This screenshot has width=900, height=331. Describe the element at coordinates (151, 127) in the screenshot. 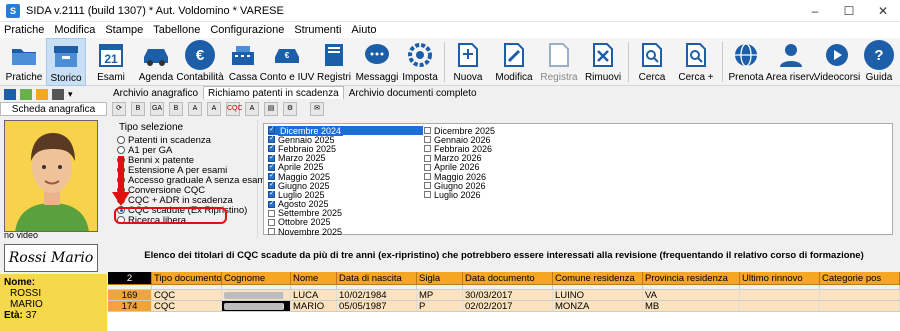

I see `selection-title: Tipo selezione` at that location.